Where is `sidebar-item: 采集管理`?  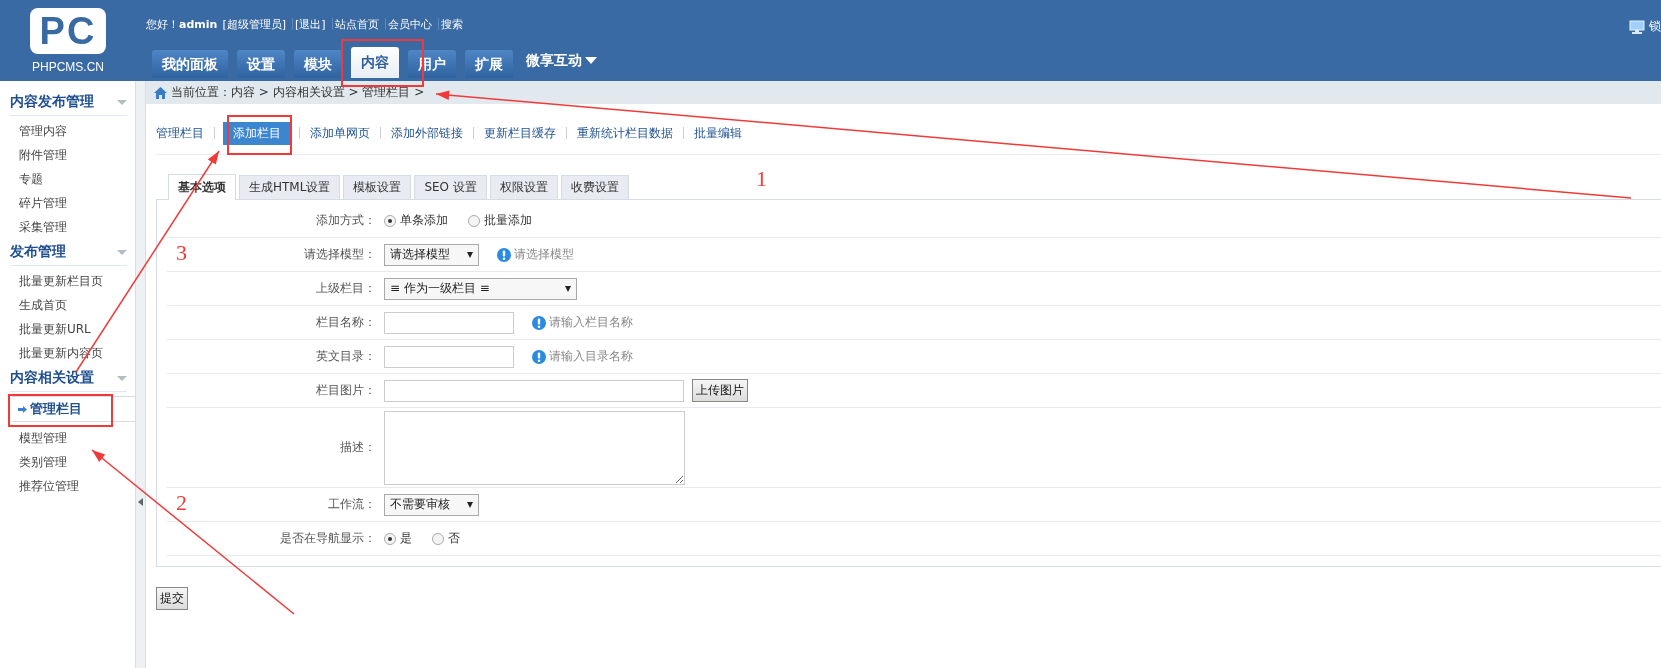
sidebar-item: 采集管理 is located at coordinates (67, 227).